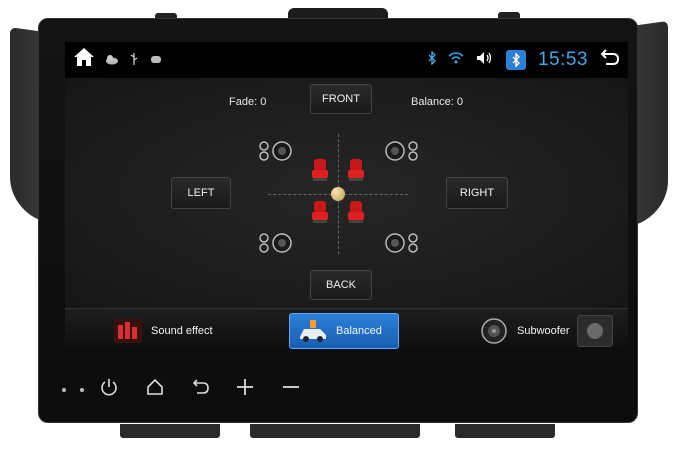  Describe the element at coordinates (243, 102) in the screenshot. I see `fade-label: Fade:` at that location.